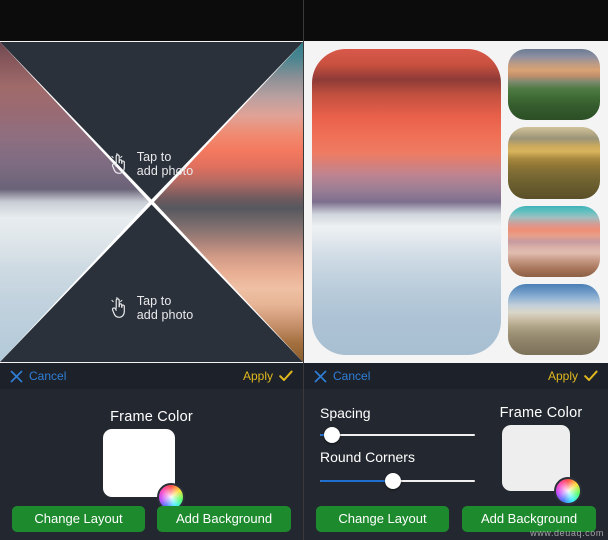 The width and height of the screenshot is (608, 540). What do you see at coordinates (357, 481) in the screenshot?
I see `round-corners-slider-fill` at bounding box center [357, 481].